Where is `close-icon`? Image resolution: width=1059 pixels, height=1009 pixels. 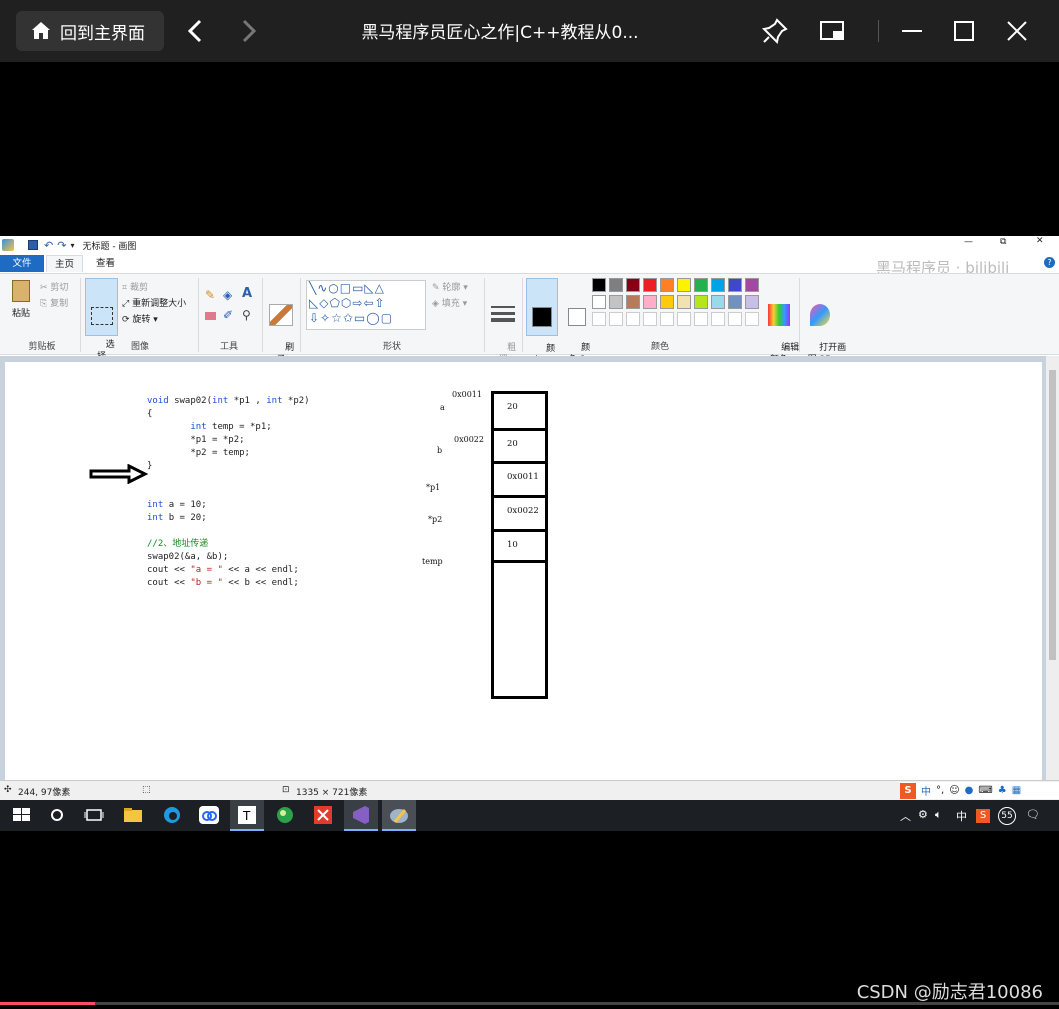
close-icon is located at coordinates (1017, 31).